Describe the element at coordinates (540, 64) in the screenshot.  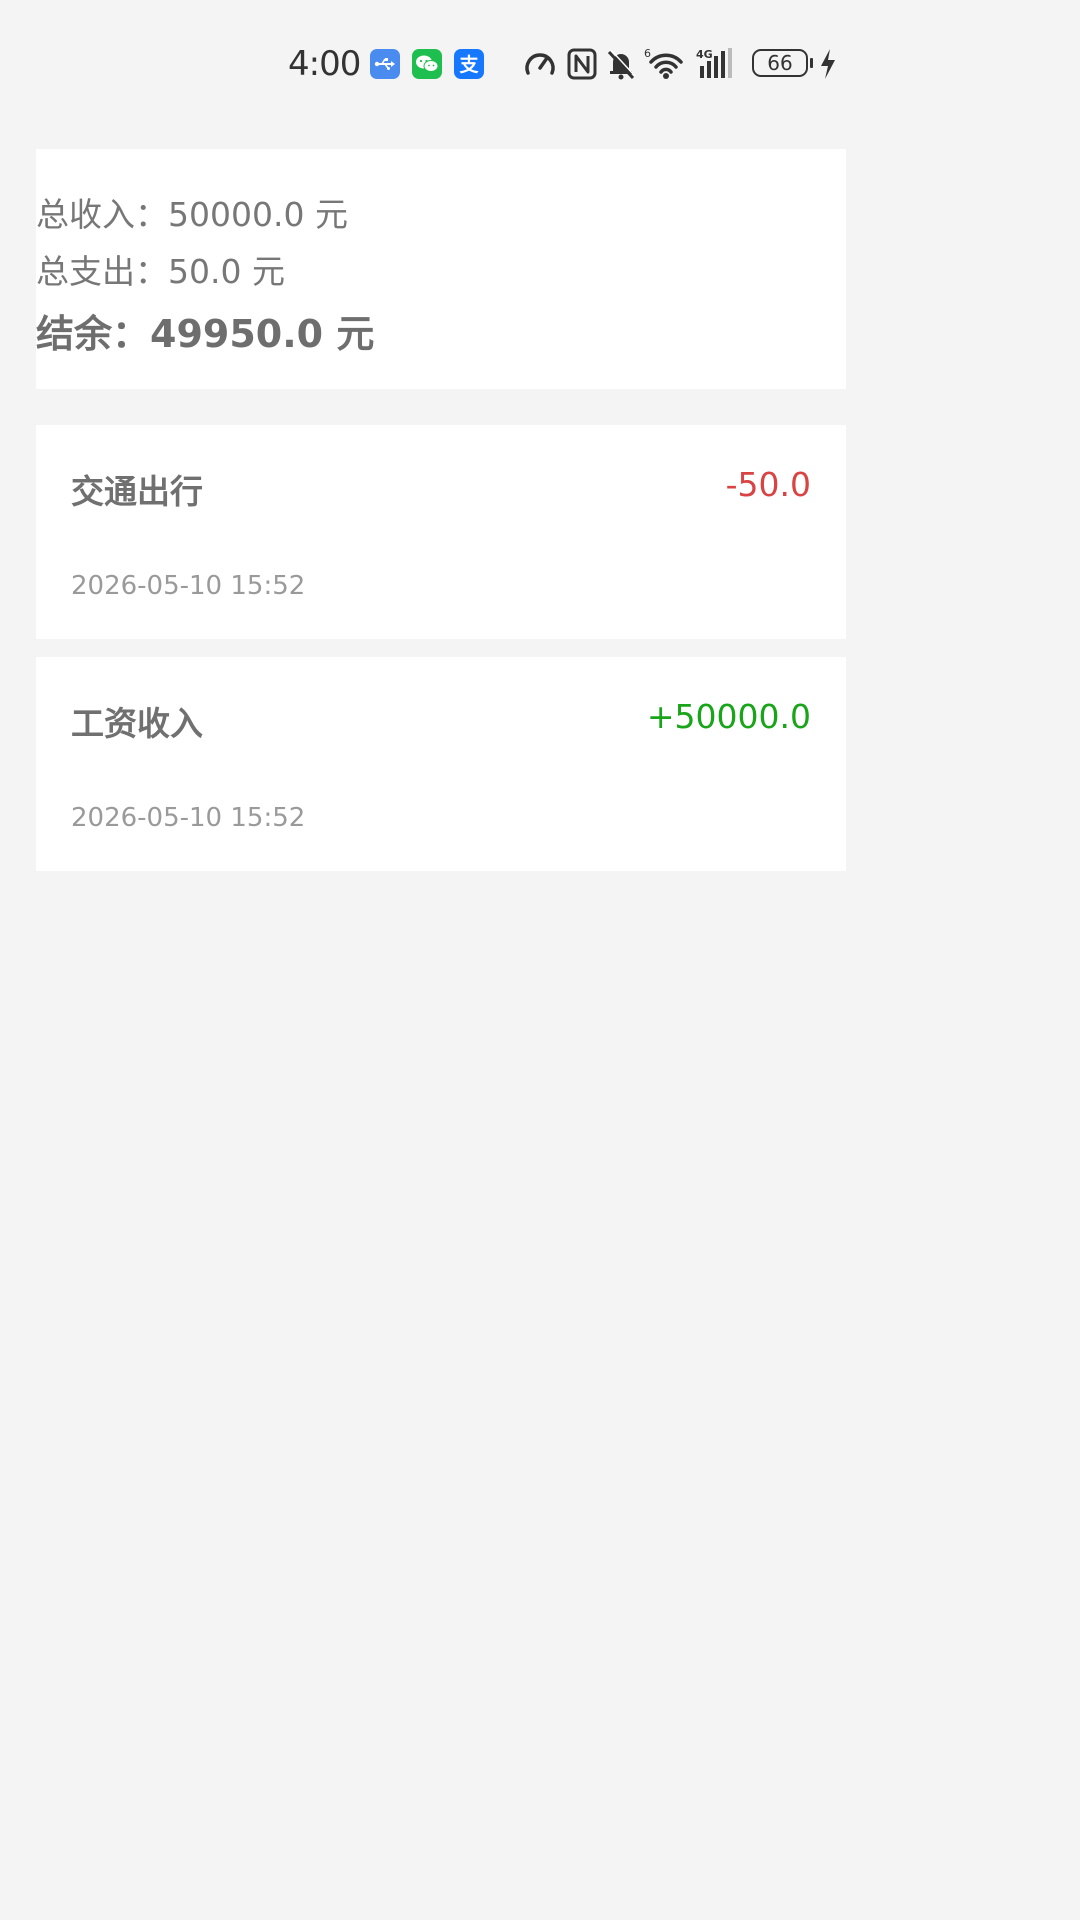
I see `speedometer-icon` at that location.